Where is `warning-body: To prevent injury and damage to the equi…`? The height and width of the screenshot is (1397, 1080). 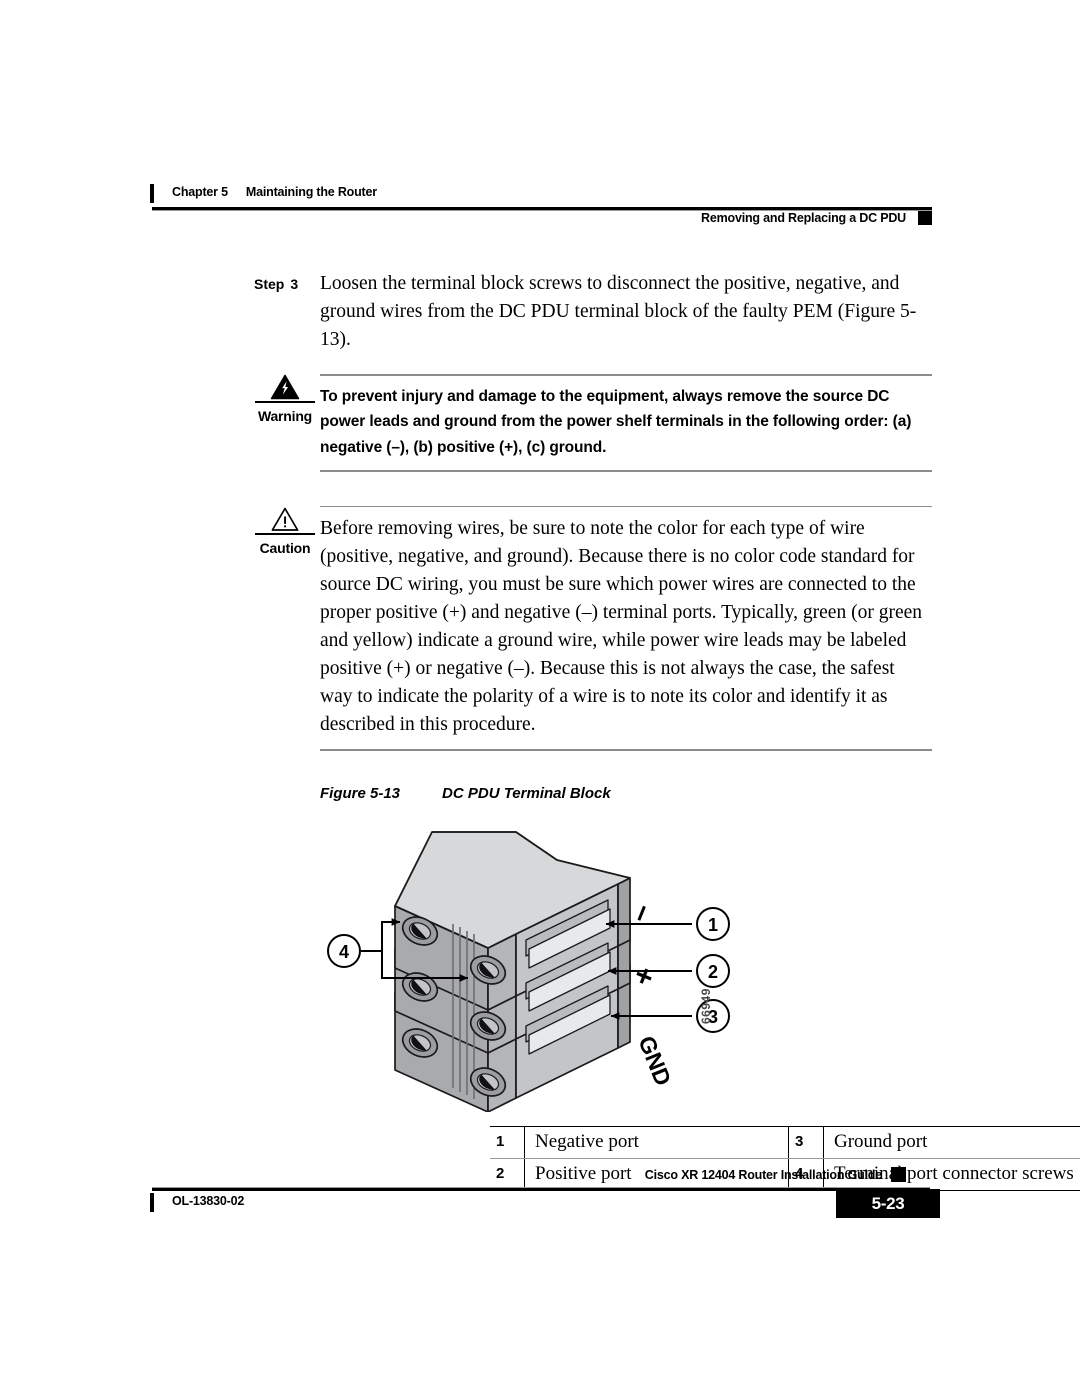
warning-body: To prevent injury and damage to the equi… is located at coordinates (626, 423).